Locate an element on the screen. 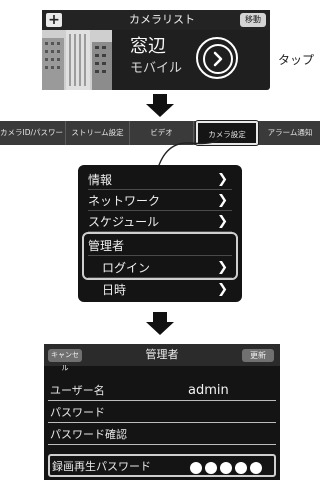 Image resolution: width=320 pixels, height=483 pixels. menu-item-schedule: スケジュール ❯ is located at coordinates (160, 222).